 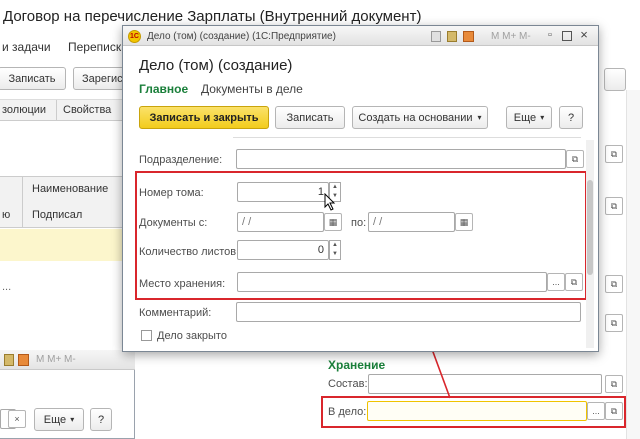 What do you see at coordinates (175, 313) in the screenshot?
I see `comment-label: Комментарий:` at bounding box center [175, 313].